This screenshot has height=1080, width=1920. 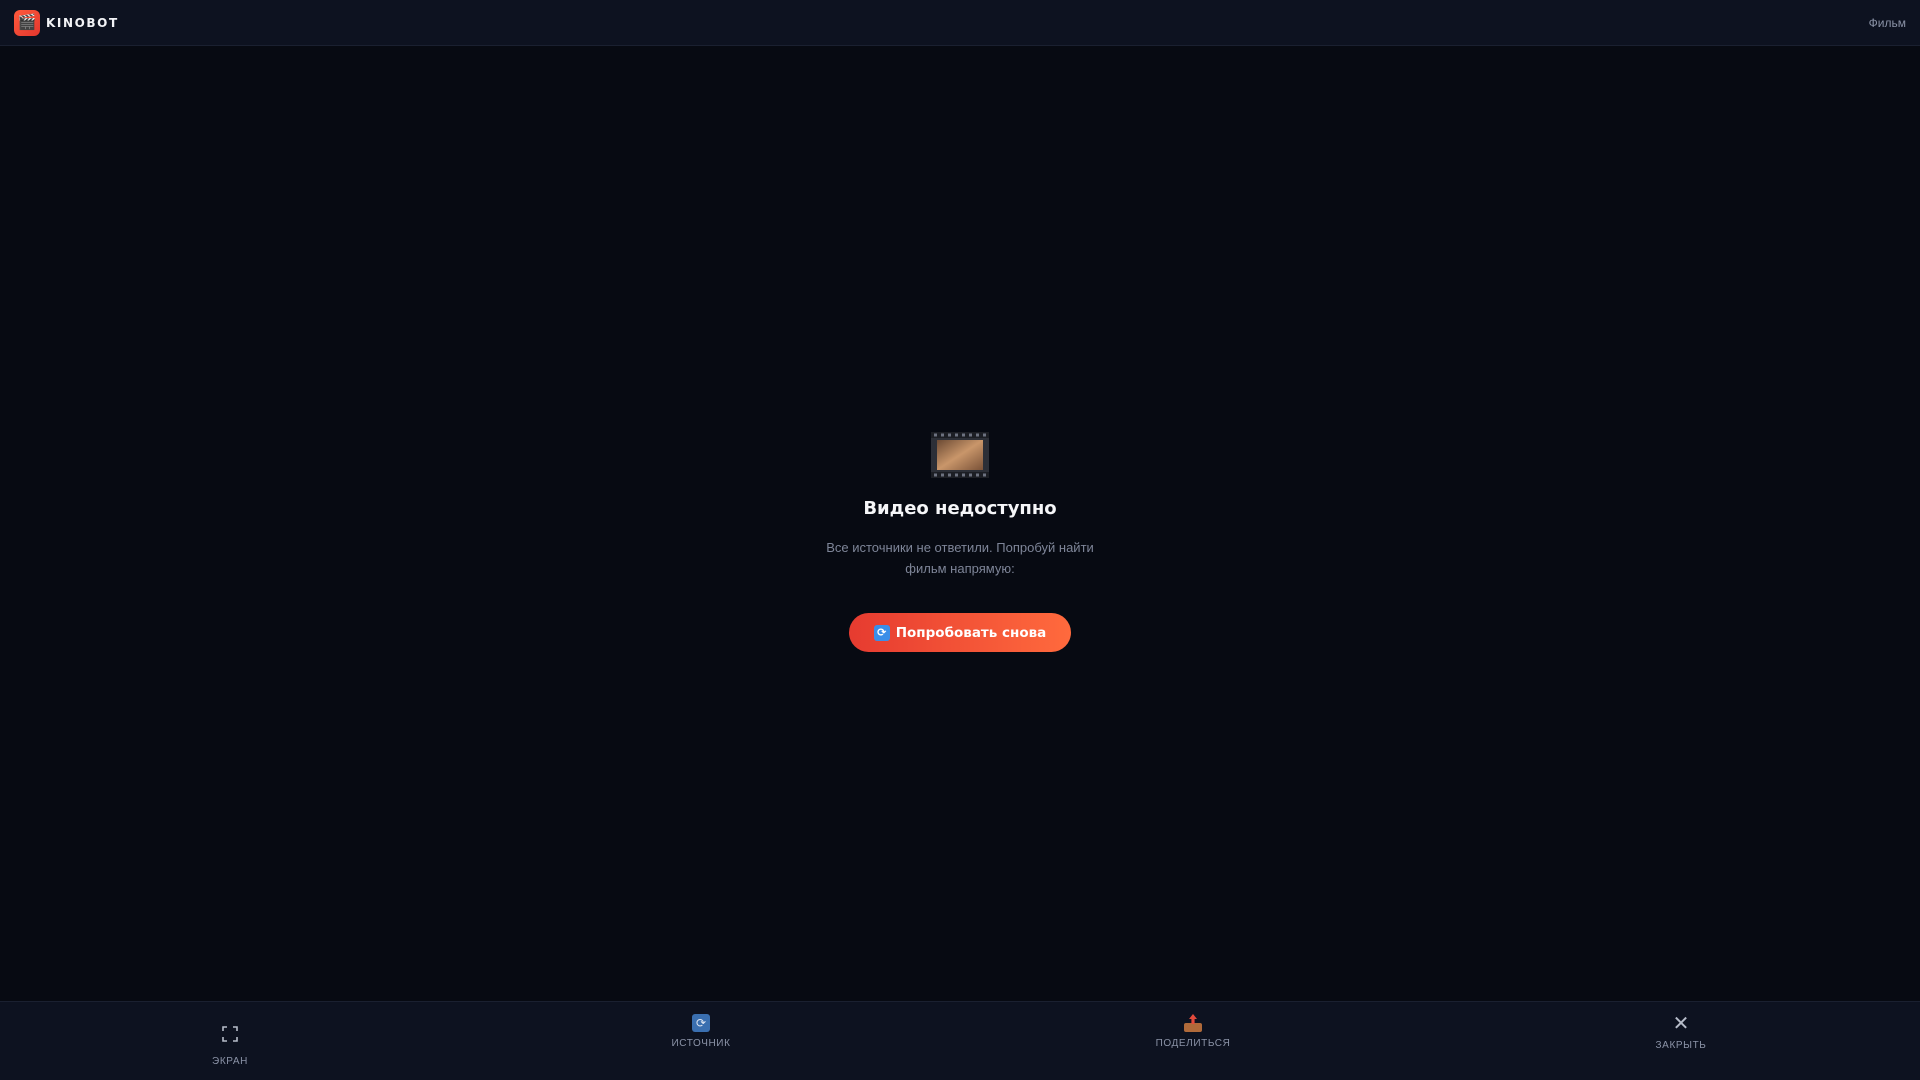 What do you see at coordinates (960, 455) in the screenshot?
I see `film-strip-icon` at bounding box center [960, 455].